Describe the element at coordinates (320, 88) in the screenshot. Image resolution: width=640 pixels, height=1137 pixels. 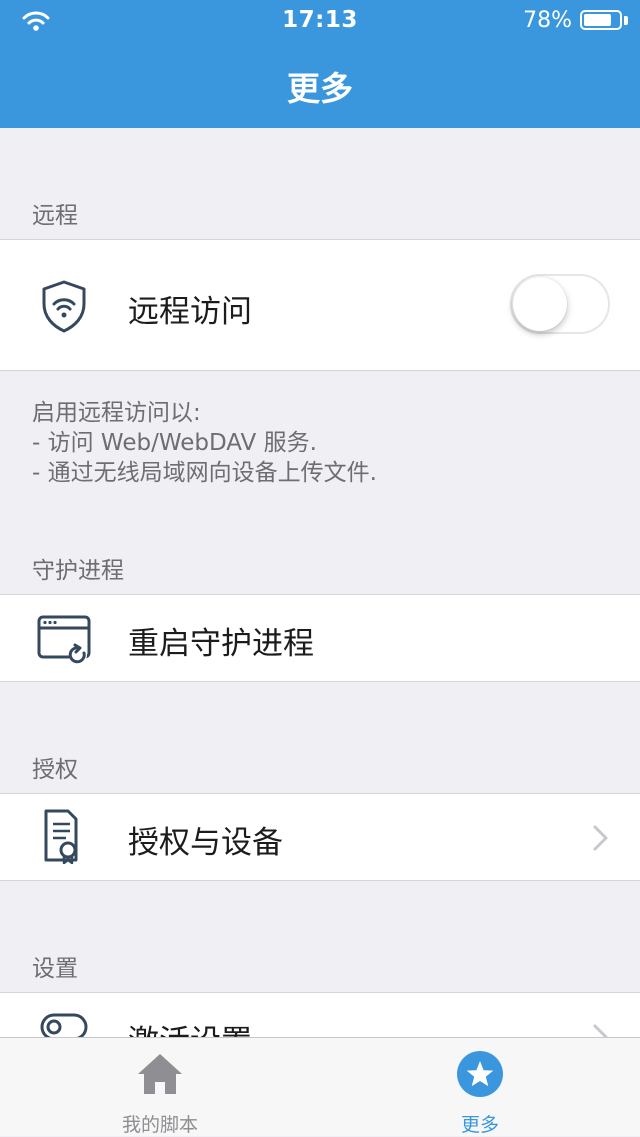
I see `page-title: 更多` at that location.